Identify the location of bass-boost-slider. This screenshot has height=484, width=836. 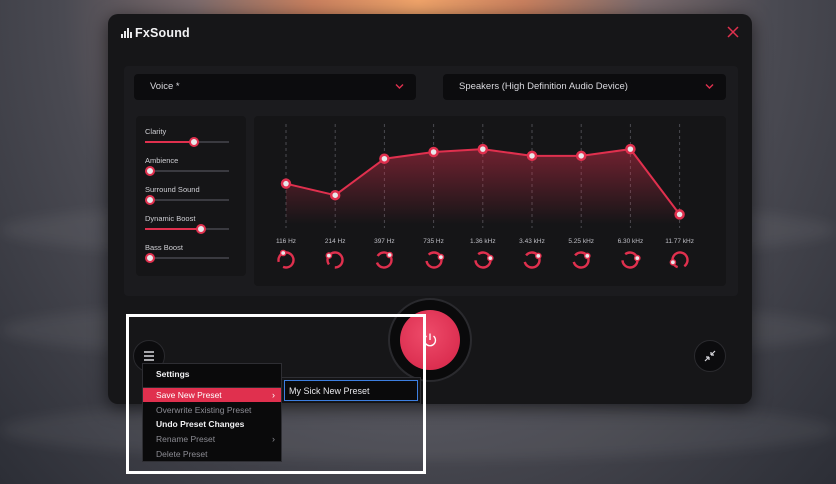
(187, 258).